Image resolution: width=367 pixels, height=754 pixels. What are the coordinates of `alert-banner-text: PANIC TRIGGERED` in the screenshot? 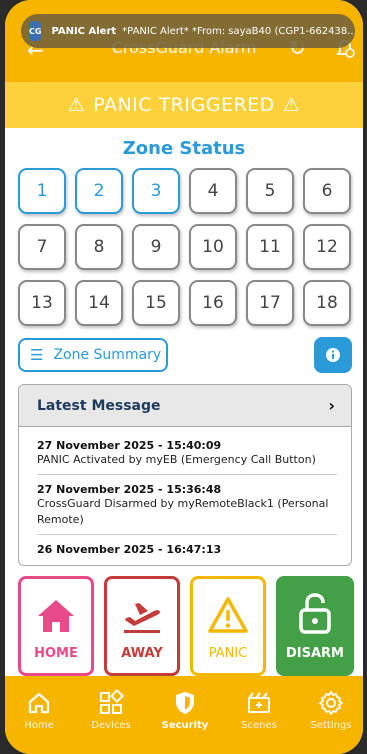 It's located at (184, 105).